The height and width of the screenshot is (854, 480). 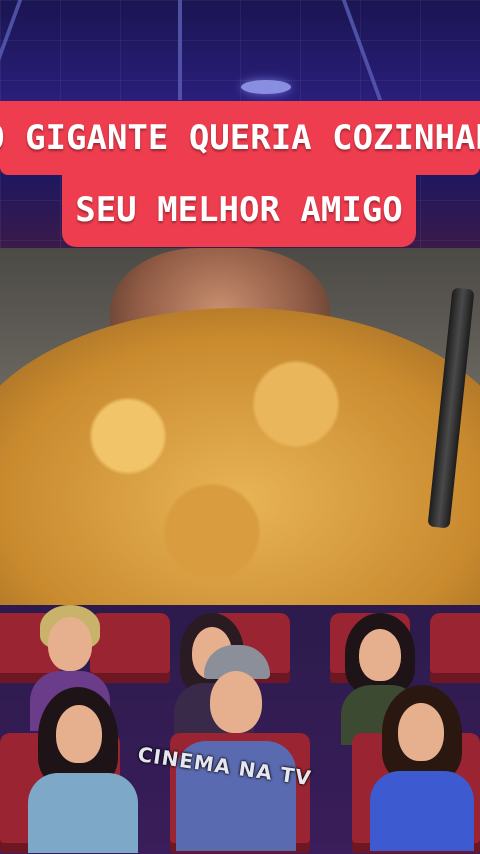 What do you see at coordinates (239, 210) in the screenshot?
I see `caption-line-2: SEU MELHOR AMIGO` at bounding box center [239, 210].